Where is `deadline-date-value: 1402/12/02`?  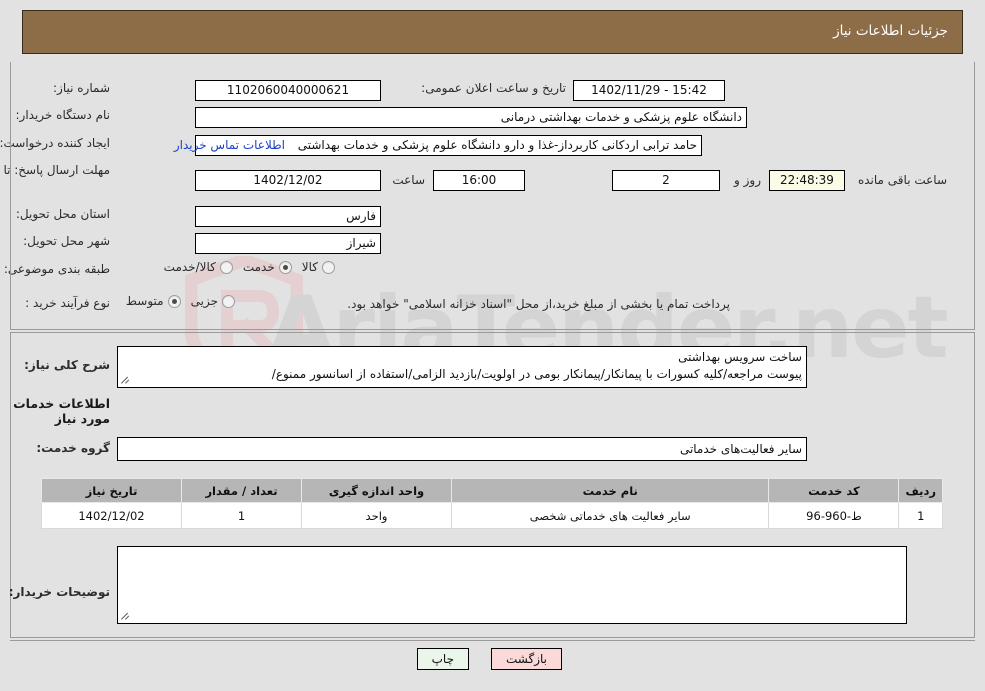 deadline-date-value: 1402/12/02 is located at coordinates (288, 180).